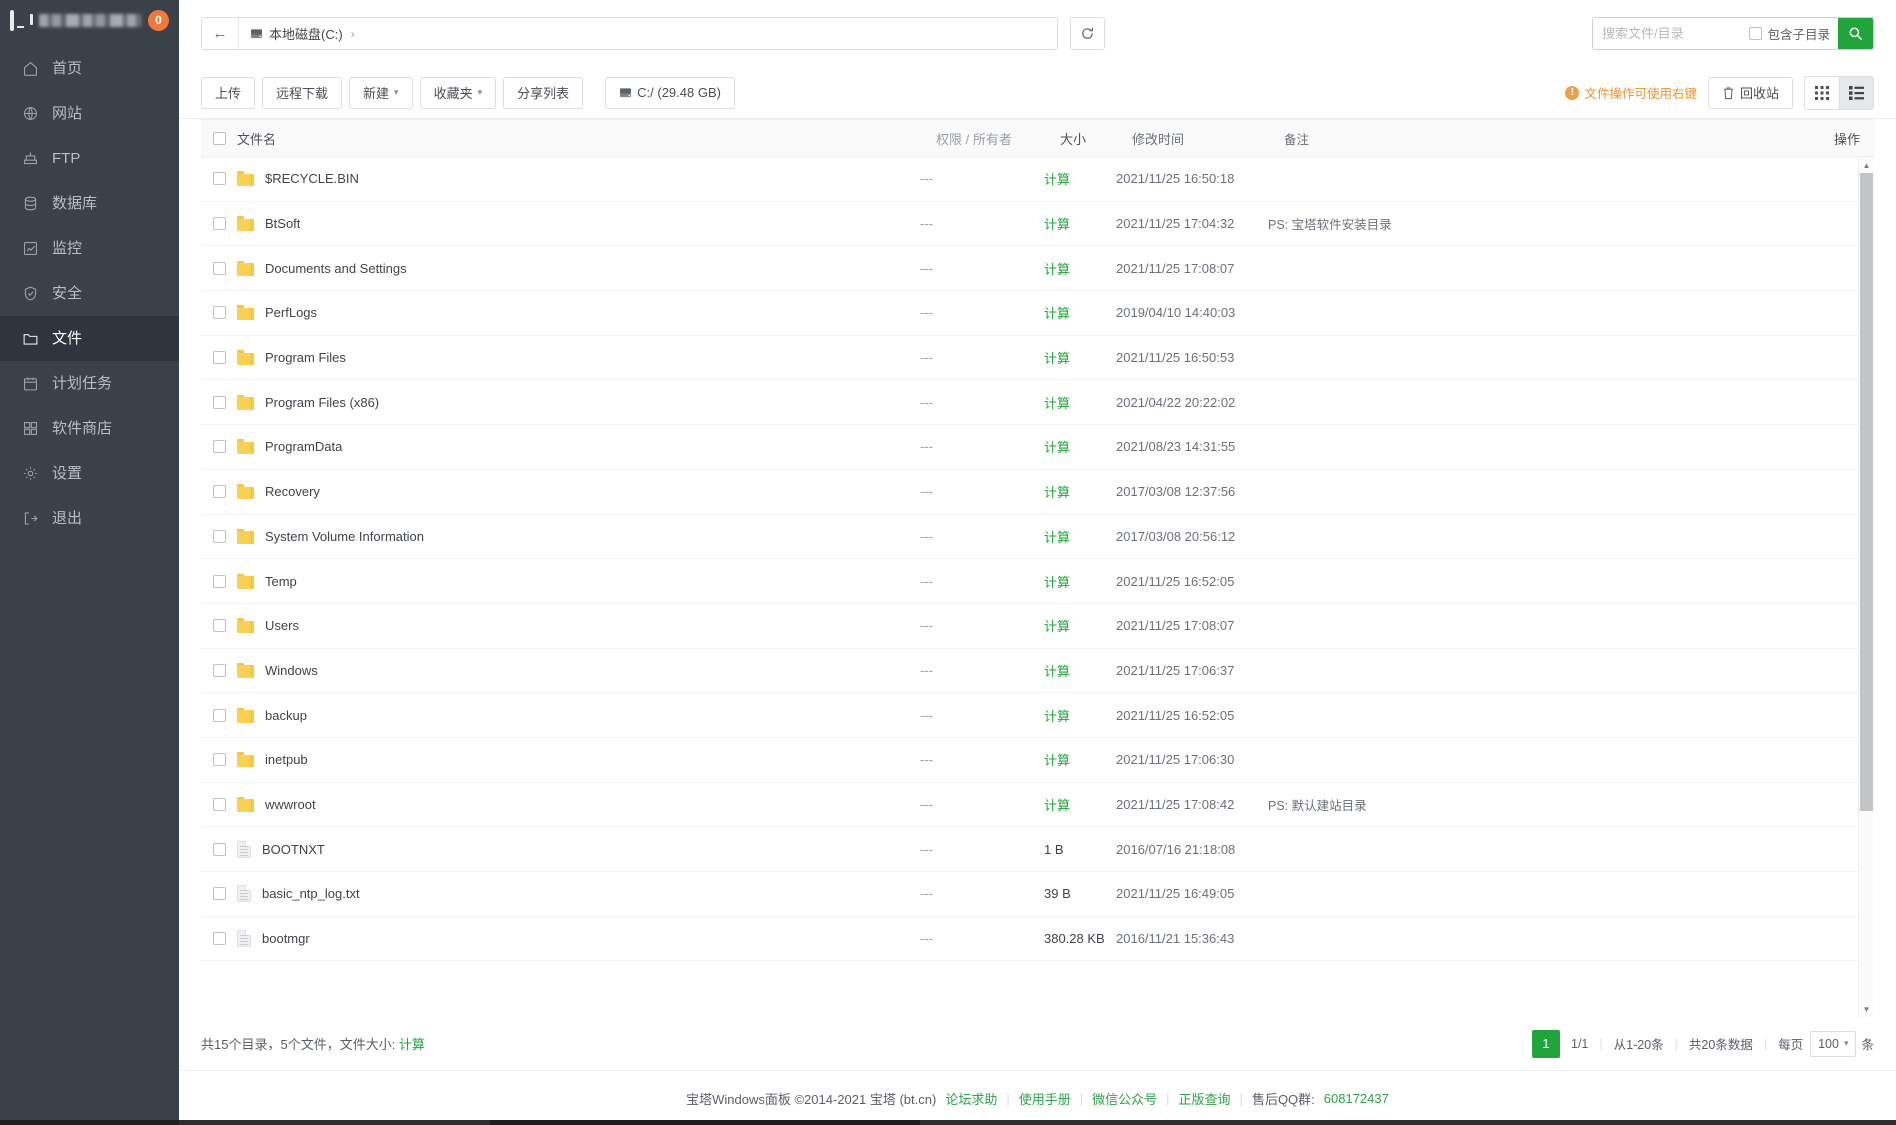 The width and height of the screenshot is (1896, 1125). Describe the element at coordinates (281, 581) in the screenshot. I see `file-name-label: Temp` at that location.